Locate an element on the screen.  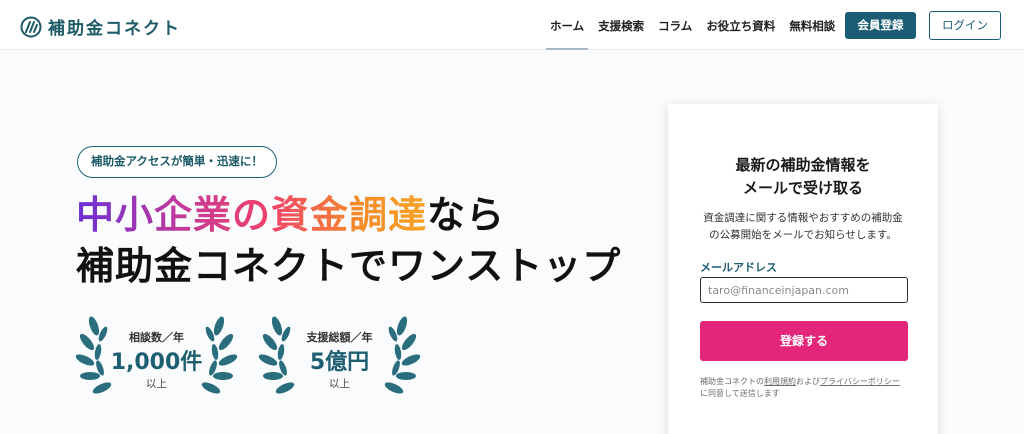
card-title-line2: メールで受け取る is located at coordinates (802, 188).